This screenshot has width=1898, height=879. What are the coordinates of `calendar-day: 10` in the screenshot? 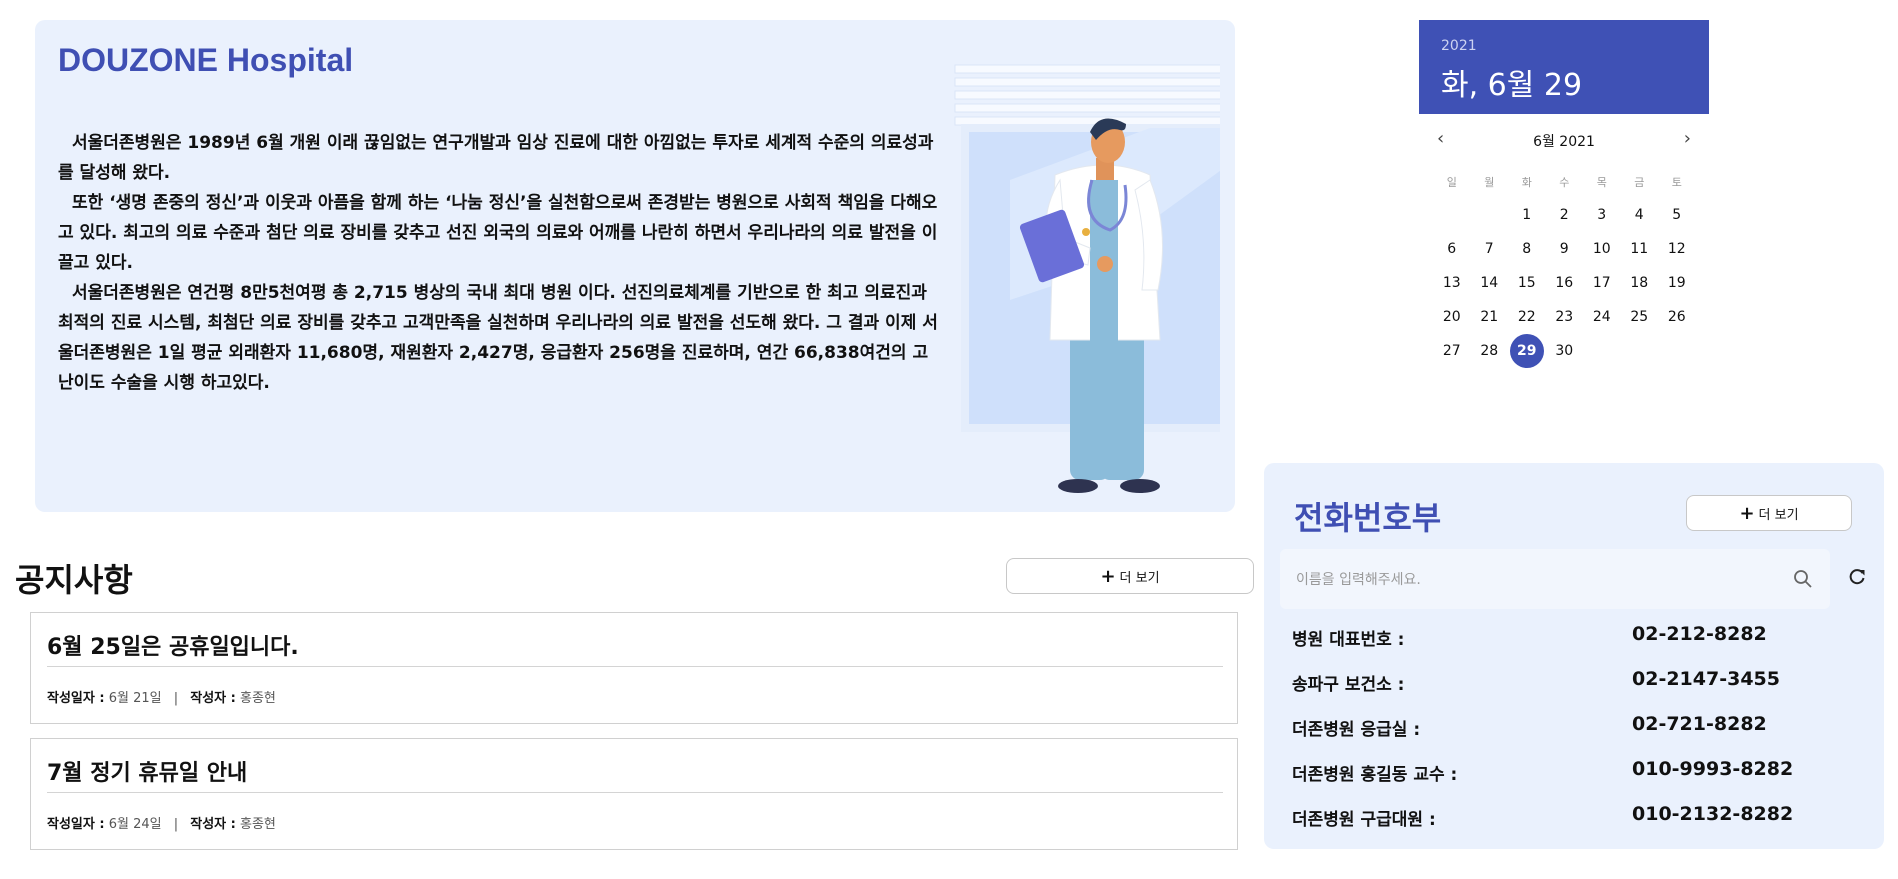 It's located at (1602, 249).